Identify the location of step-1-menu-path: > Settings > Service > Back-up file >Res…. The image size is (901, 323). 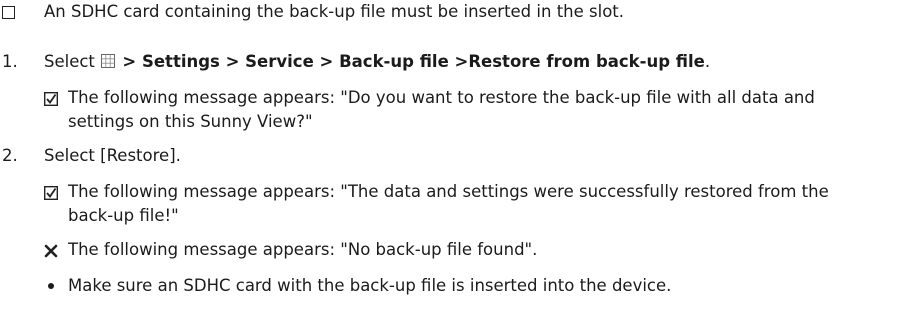
(413, 61).